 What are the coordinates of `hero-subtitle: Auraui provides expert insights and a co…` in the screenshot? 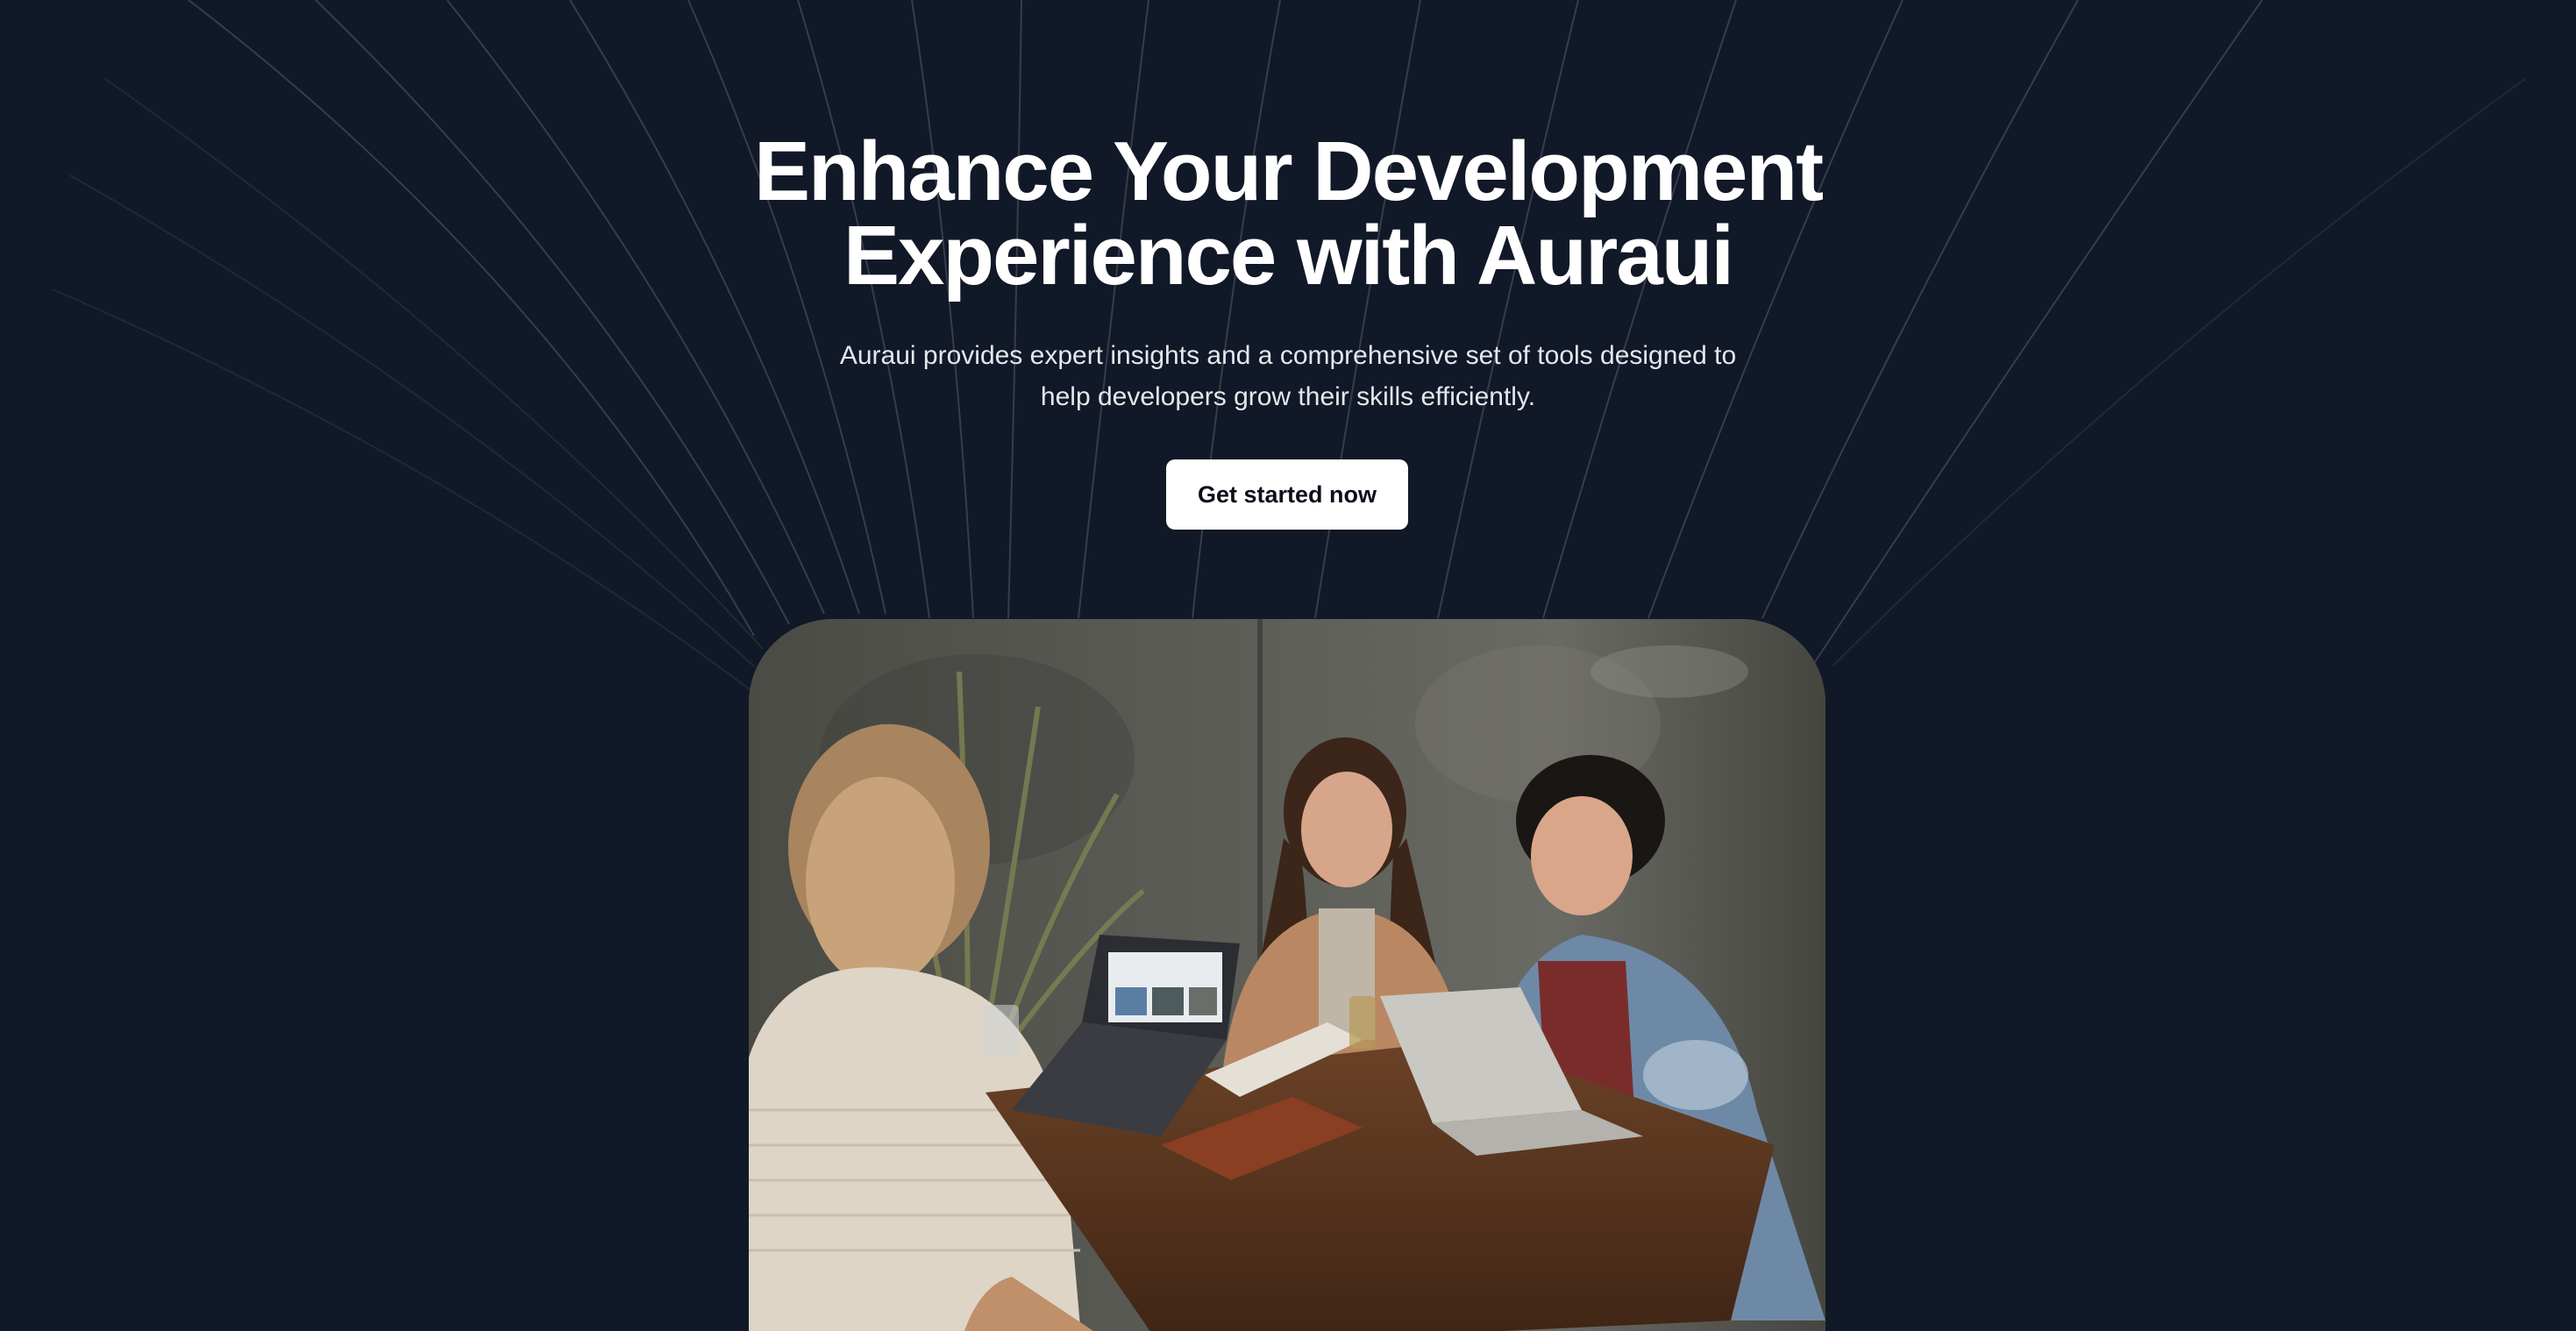 It's located at (1288, 376).